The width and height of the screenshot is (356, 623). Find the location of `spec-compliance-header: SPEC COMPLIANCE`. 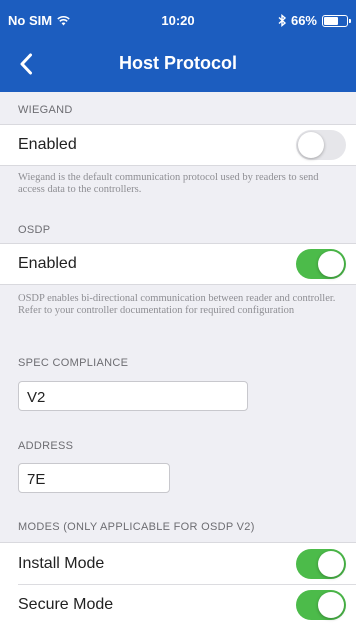

spec-compliance-header: SPEC COMPLIANCE is located at coordinates (73, 363).